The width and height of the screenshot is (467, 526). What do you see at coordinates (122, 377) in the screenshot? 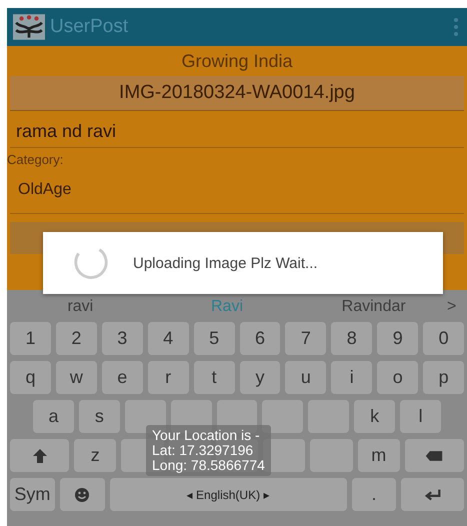
I see `keyboard-key: e` at bounding box center [122, 377].